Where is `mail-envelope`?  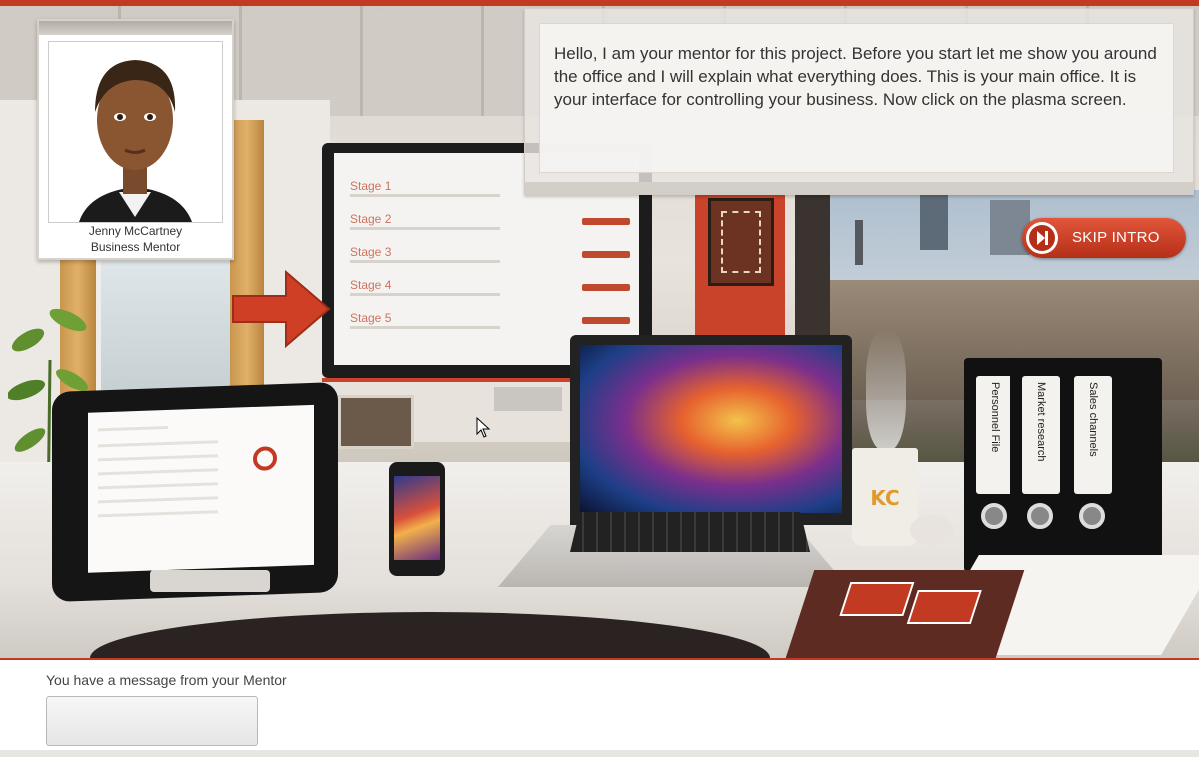 mail-envelope is located at coordinates (905, 614).